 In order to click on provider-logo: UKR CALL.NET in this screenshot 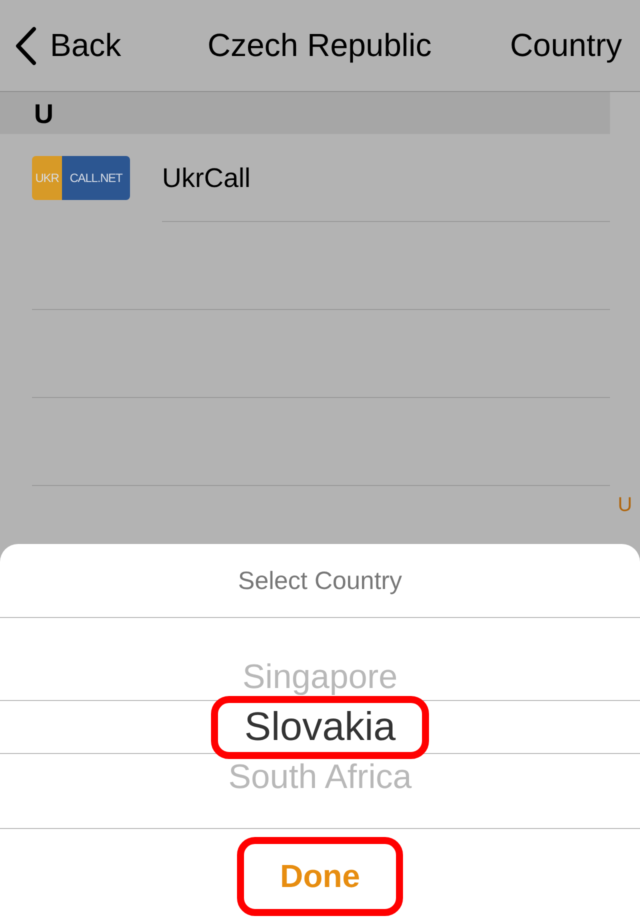, I will do `click(81, 178)`.